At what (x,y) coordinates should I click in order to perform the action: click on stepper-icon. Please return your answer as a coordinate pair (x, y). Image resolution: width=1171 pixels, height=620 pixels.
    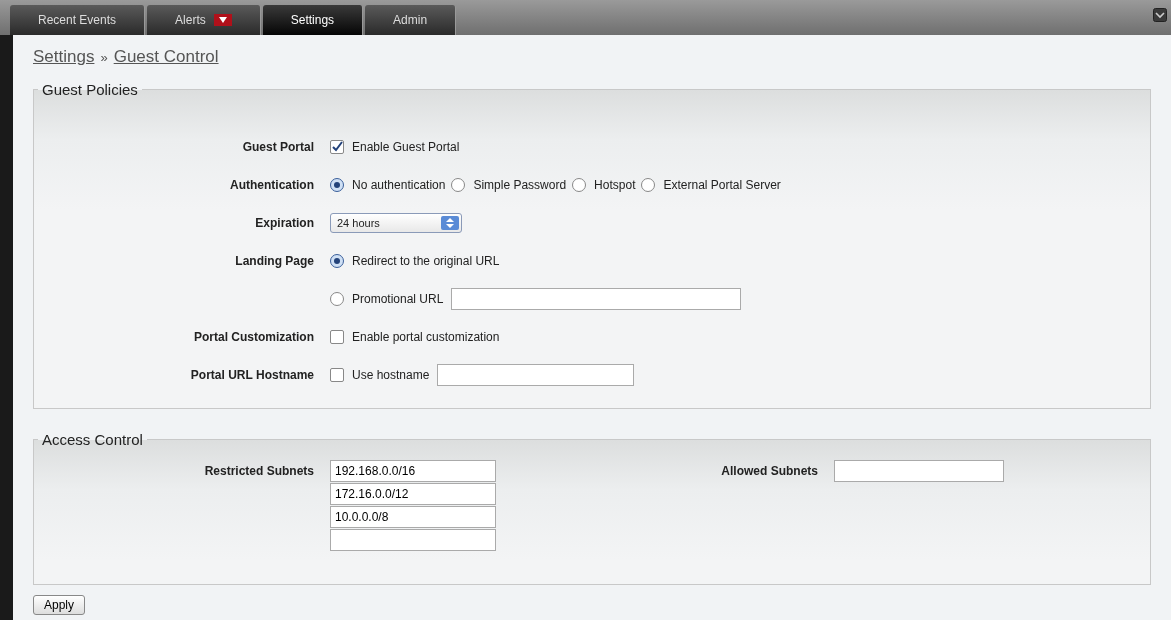
    Looking at the image, I should click on (450, 223).